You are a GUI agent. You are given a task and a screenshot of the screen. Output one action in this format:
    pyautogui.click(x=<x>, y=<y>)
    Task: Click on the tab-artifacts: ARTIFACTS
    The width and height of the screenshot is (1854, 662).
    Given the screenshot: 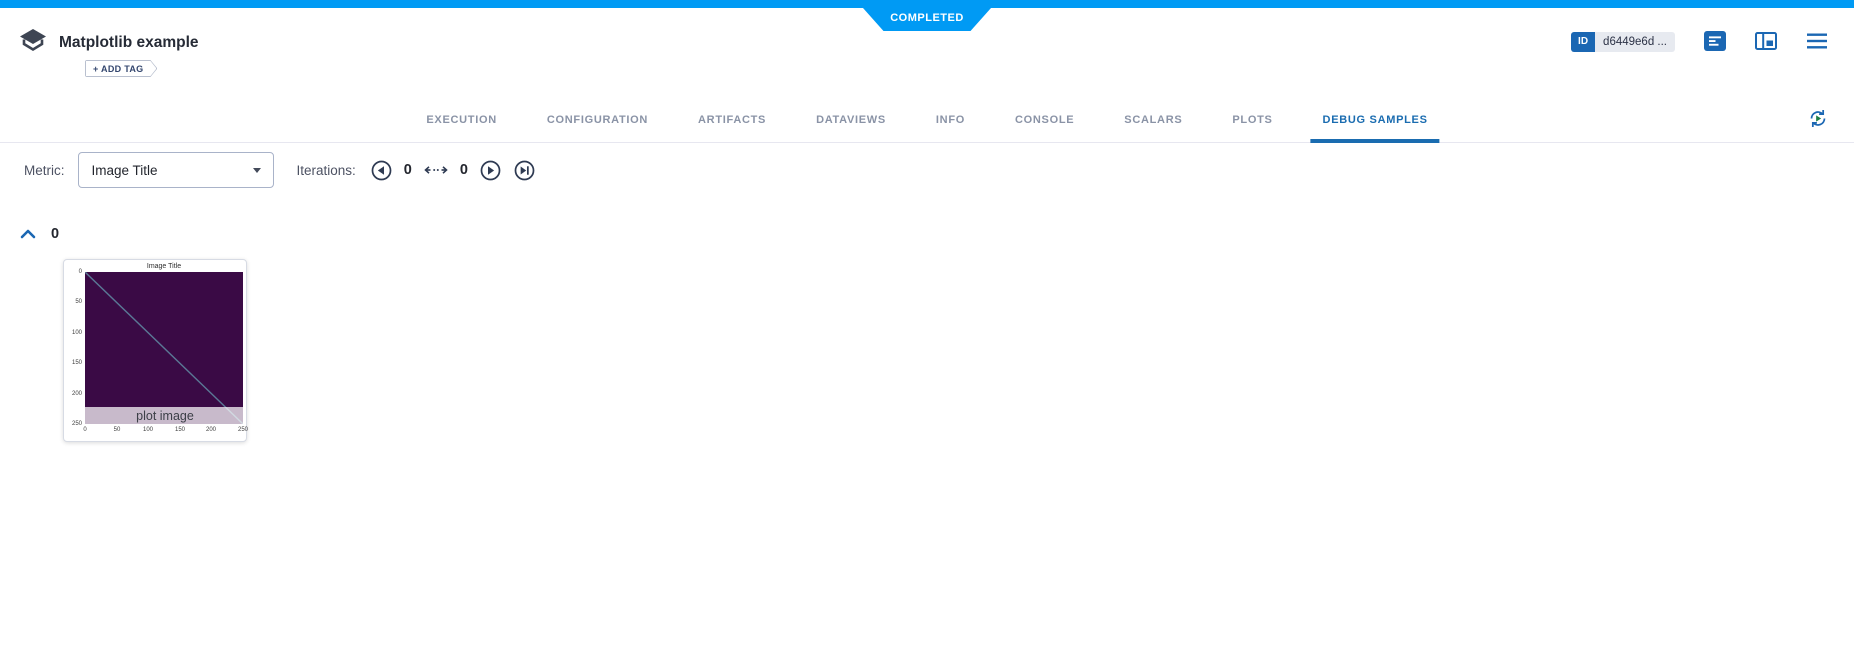 What is the action you would take?
    pyautogui.click(x=732, y=120)
    